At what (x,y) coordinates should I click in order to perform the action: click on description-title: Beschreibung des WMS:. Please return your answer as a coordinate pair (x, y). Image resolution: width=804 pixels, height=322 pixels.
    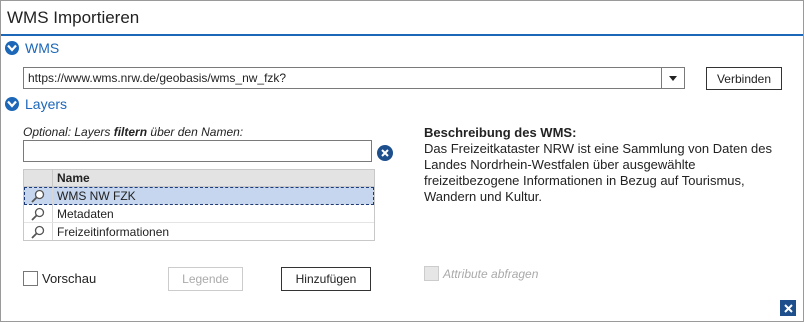
    Looking at the image, I should click on (500, 132).